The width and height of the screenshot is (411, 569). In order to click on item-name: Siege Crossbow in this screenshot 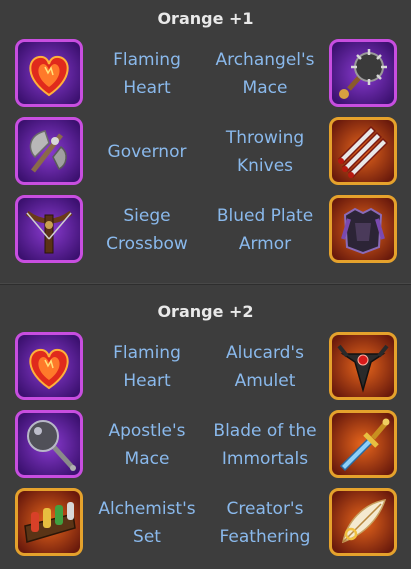, I will do `click(147, 230)`.